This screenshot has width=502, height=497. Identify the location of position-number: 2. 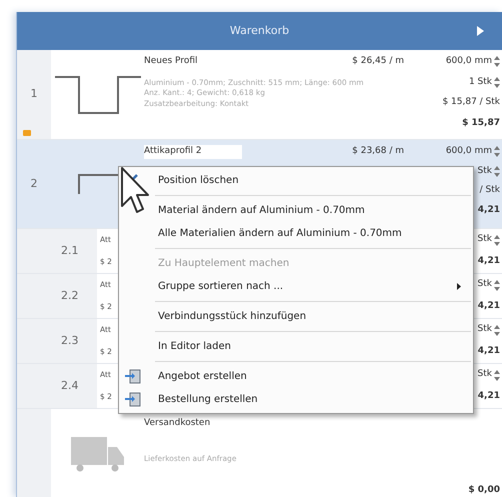
(34, 184).